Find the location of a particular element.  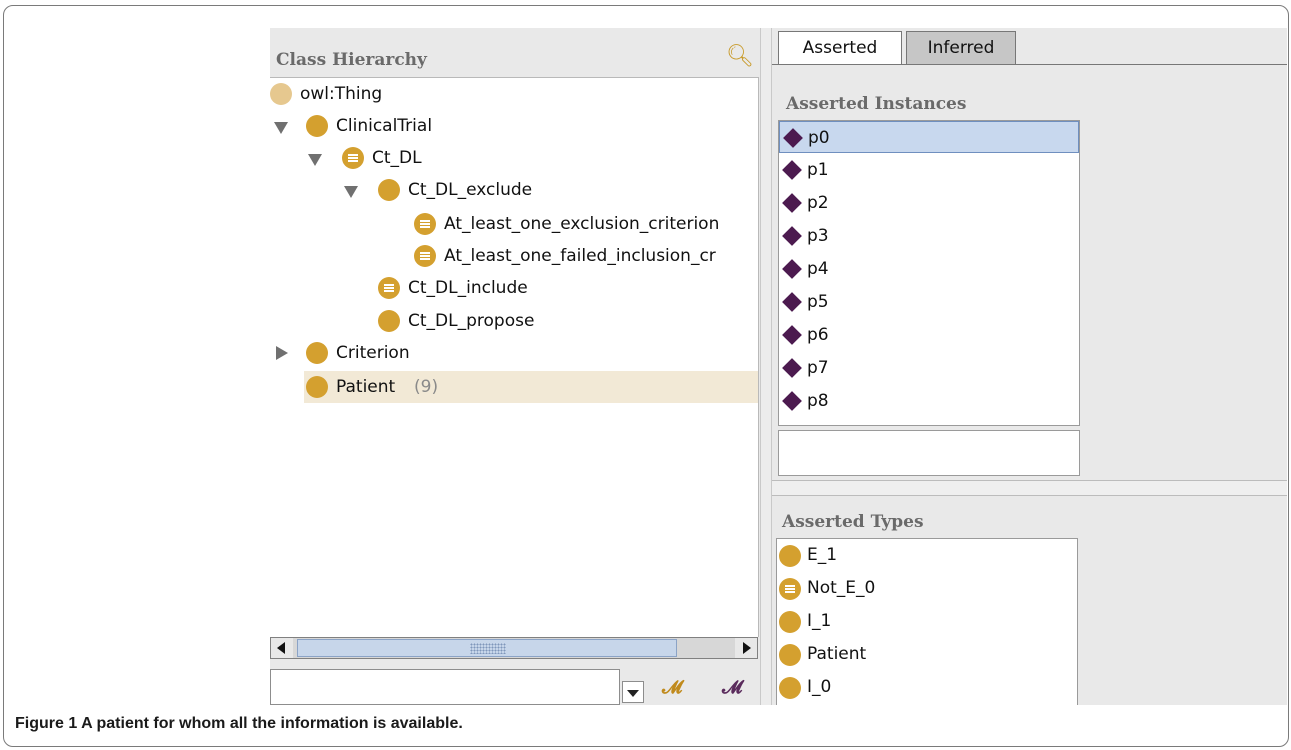

tree-node-criterion: Criterion is located at coordinates (514, 353).